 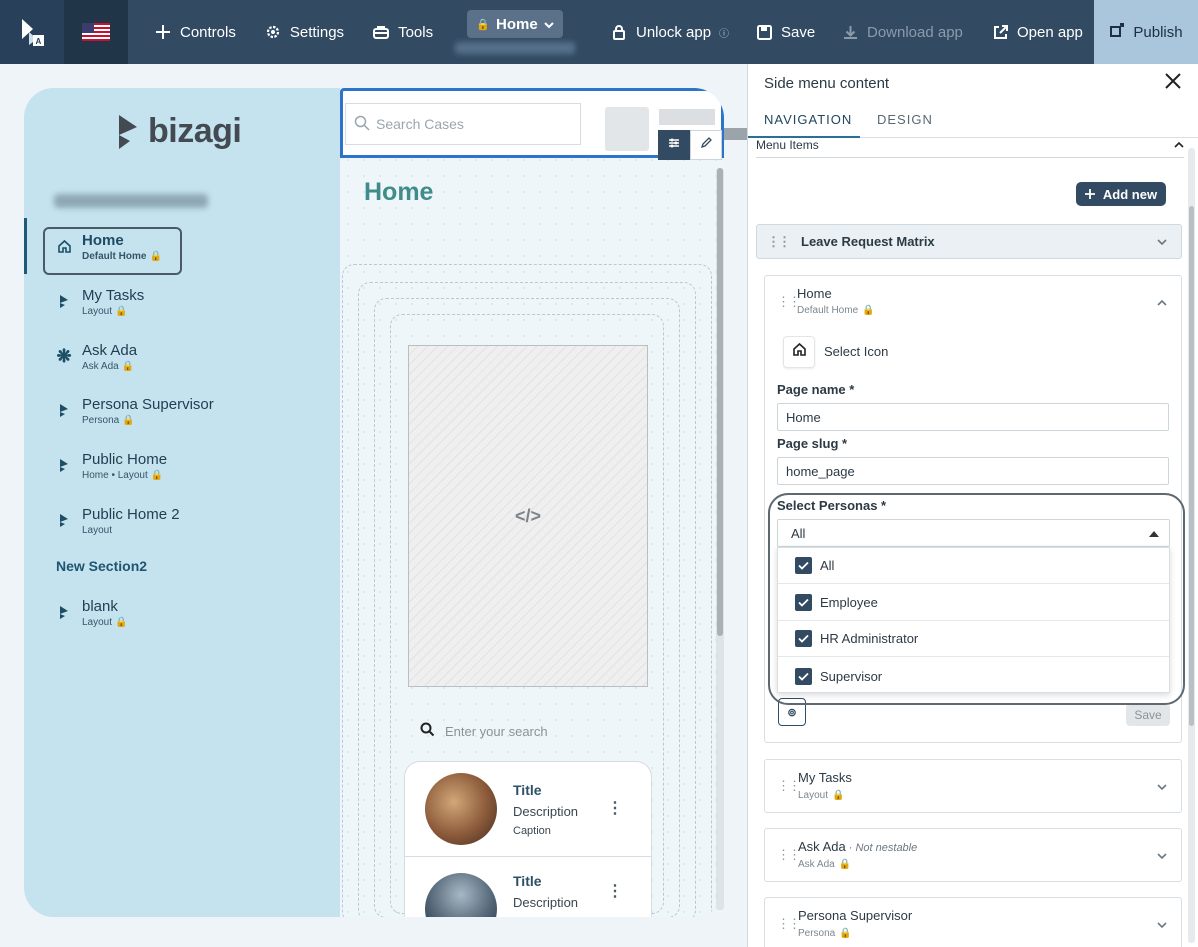 I want to click on list-search: Enter your search, so click(x=484, y=731).